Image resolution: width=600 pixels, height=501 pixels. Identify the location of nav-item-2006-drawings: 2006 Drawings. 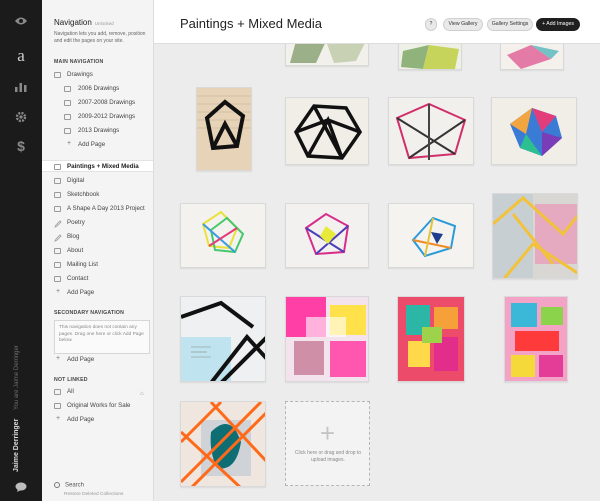
(97, 89).